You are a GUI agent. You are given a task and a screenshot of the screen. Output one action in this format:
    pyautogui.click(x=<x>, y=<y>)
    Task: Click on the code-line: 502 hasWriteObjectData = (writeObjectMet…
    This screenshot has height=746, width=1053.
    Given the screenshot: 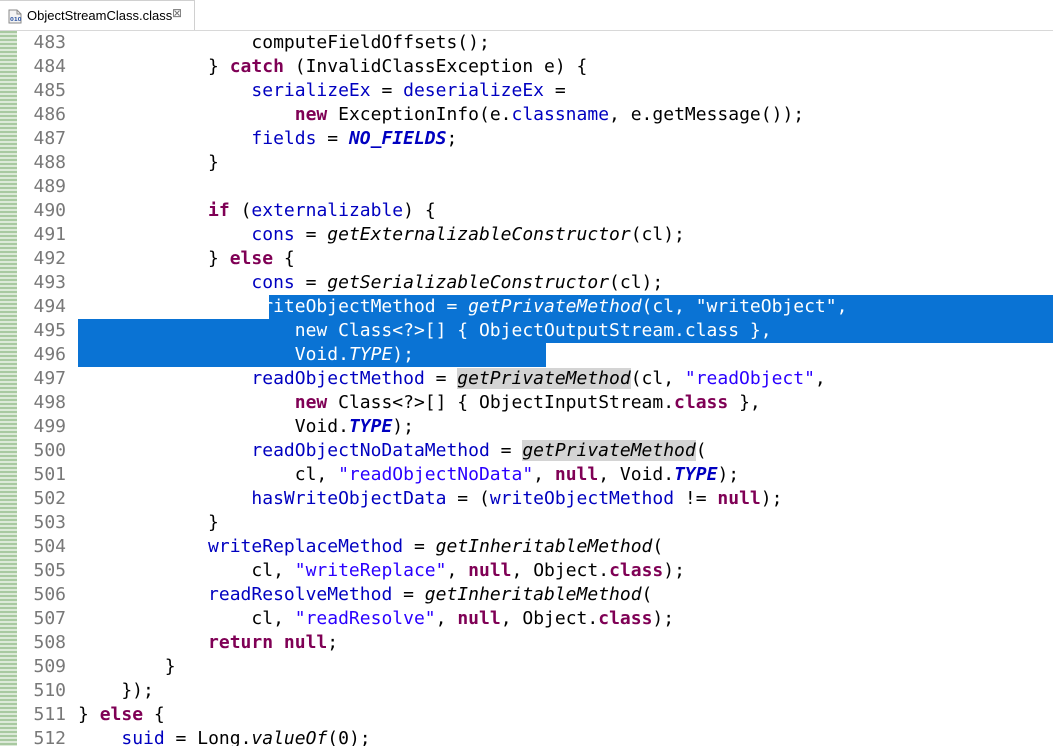 What is the action you would take?
    pyautogui.click(x=536, y=499)
    